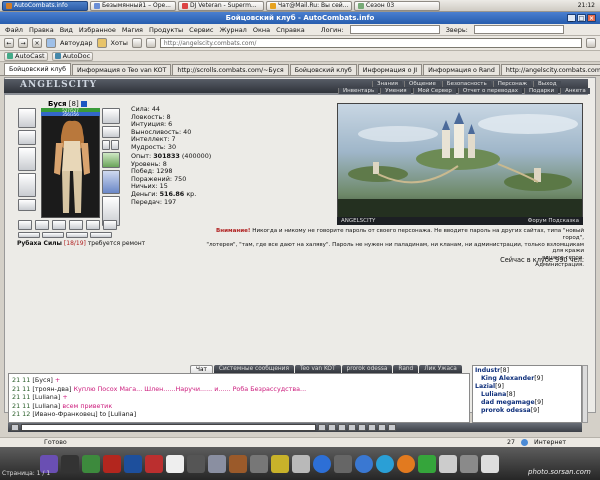 The width and height of the screenshot is (600, 480). Describe the element at coordinates (261, 30) in the screenshot. I see `menu-windows: Окна` at that location.